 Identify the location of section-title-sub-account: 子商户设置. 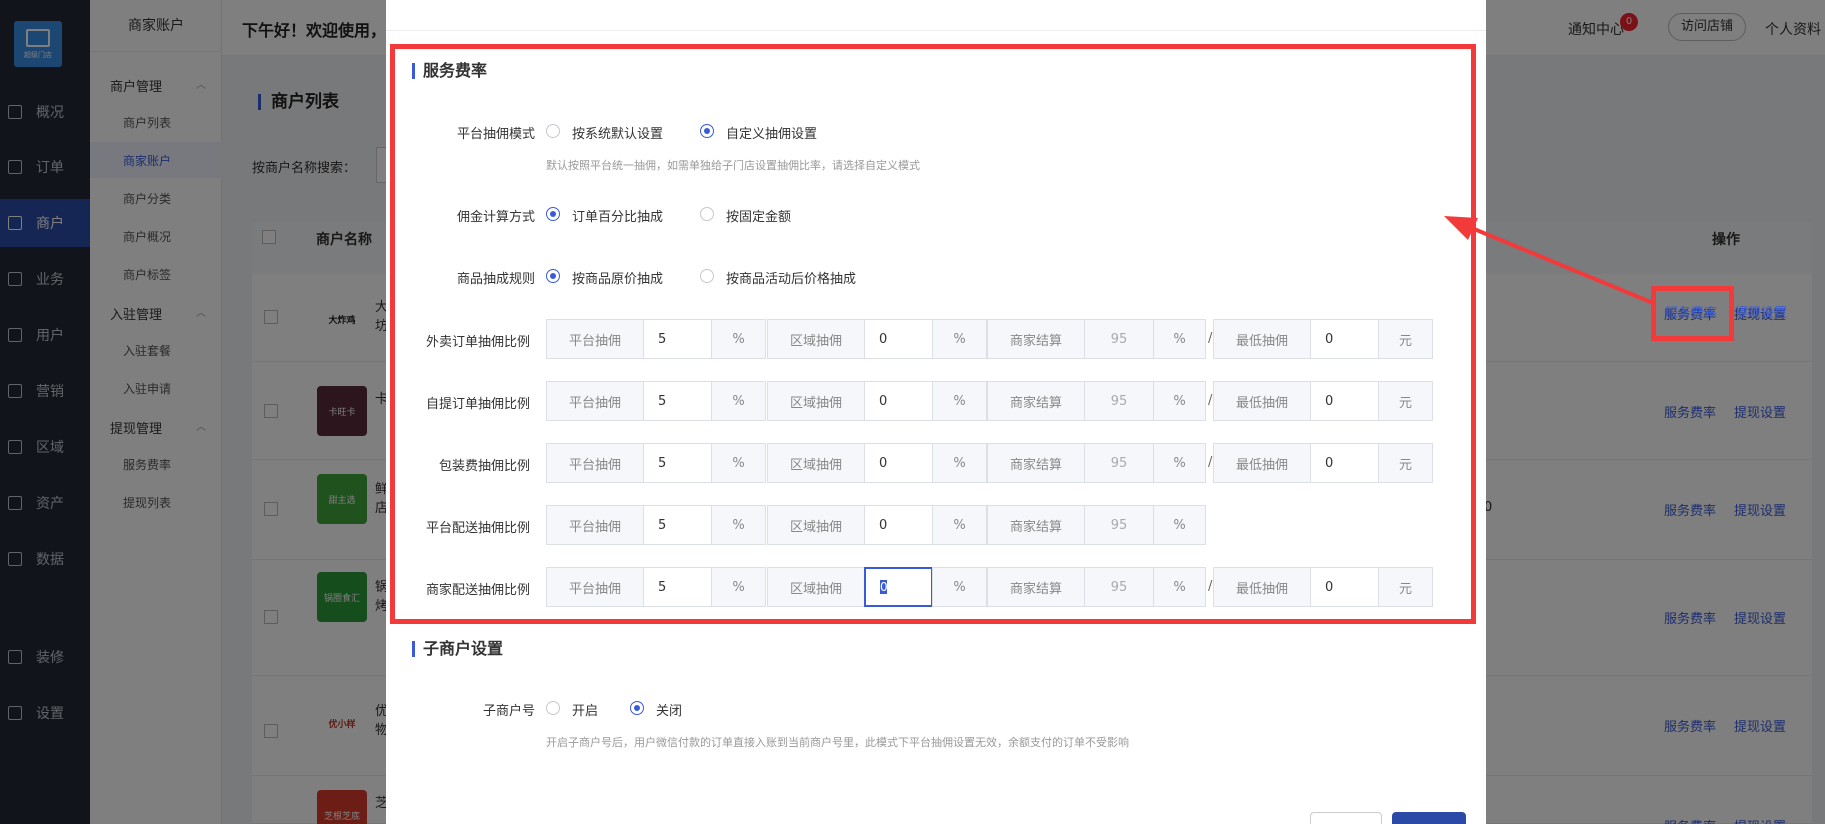
(457, 649).